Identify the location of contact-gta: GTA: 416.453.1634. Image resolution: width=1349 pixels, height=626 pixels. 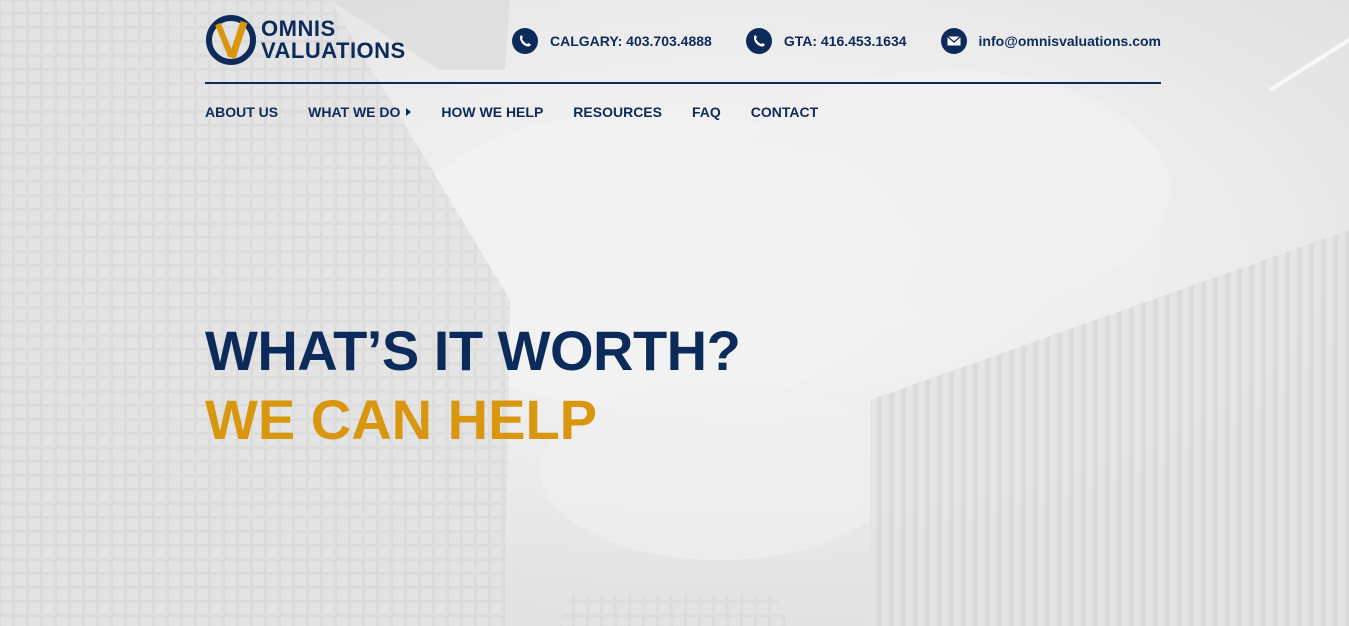
(826, 41).